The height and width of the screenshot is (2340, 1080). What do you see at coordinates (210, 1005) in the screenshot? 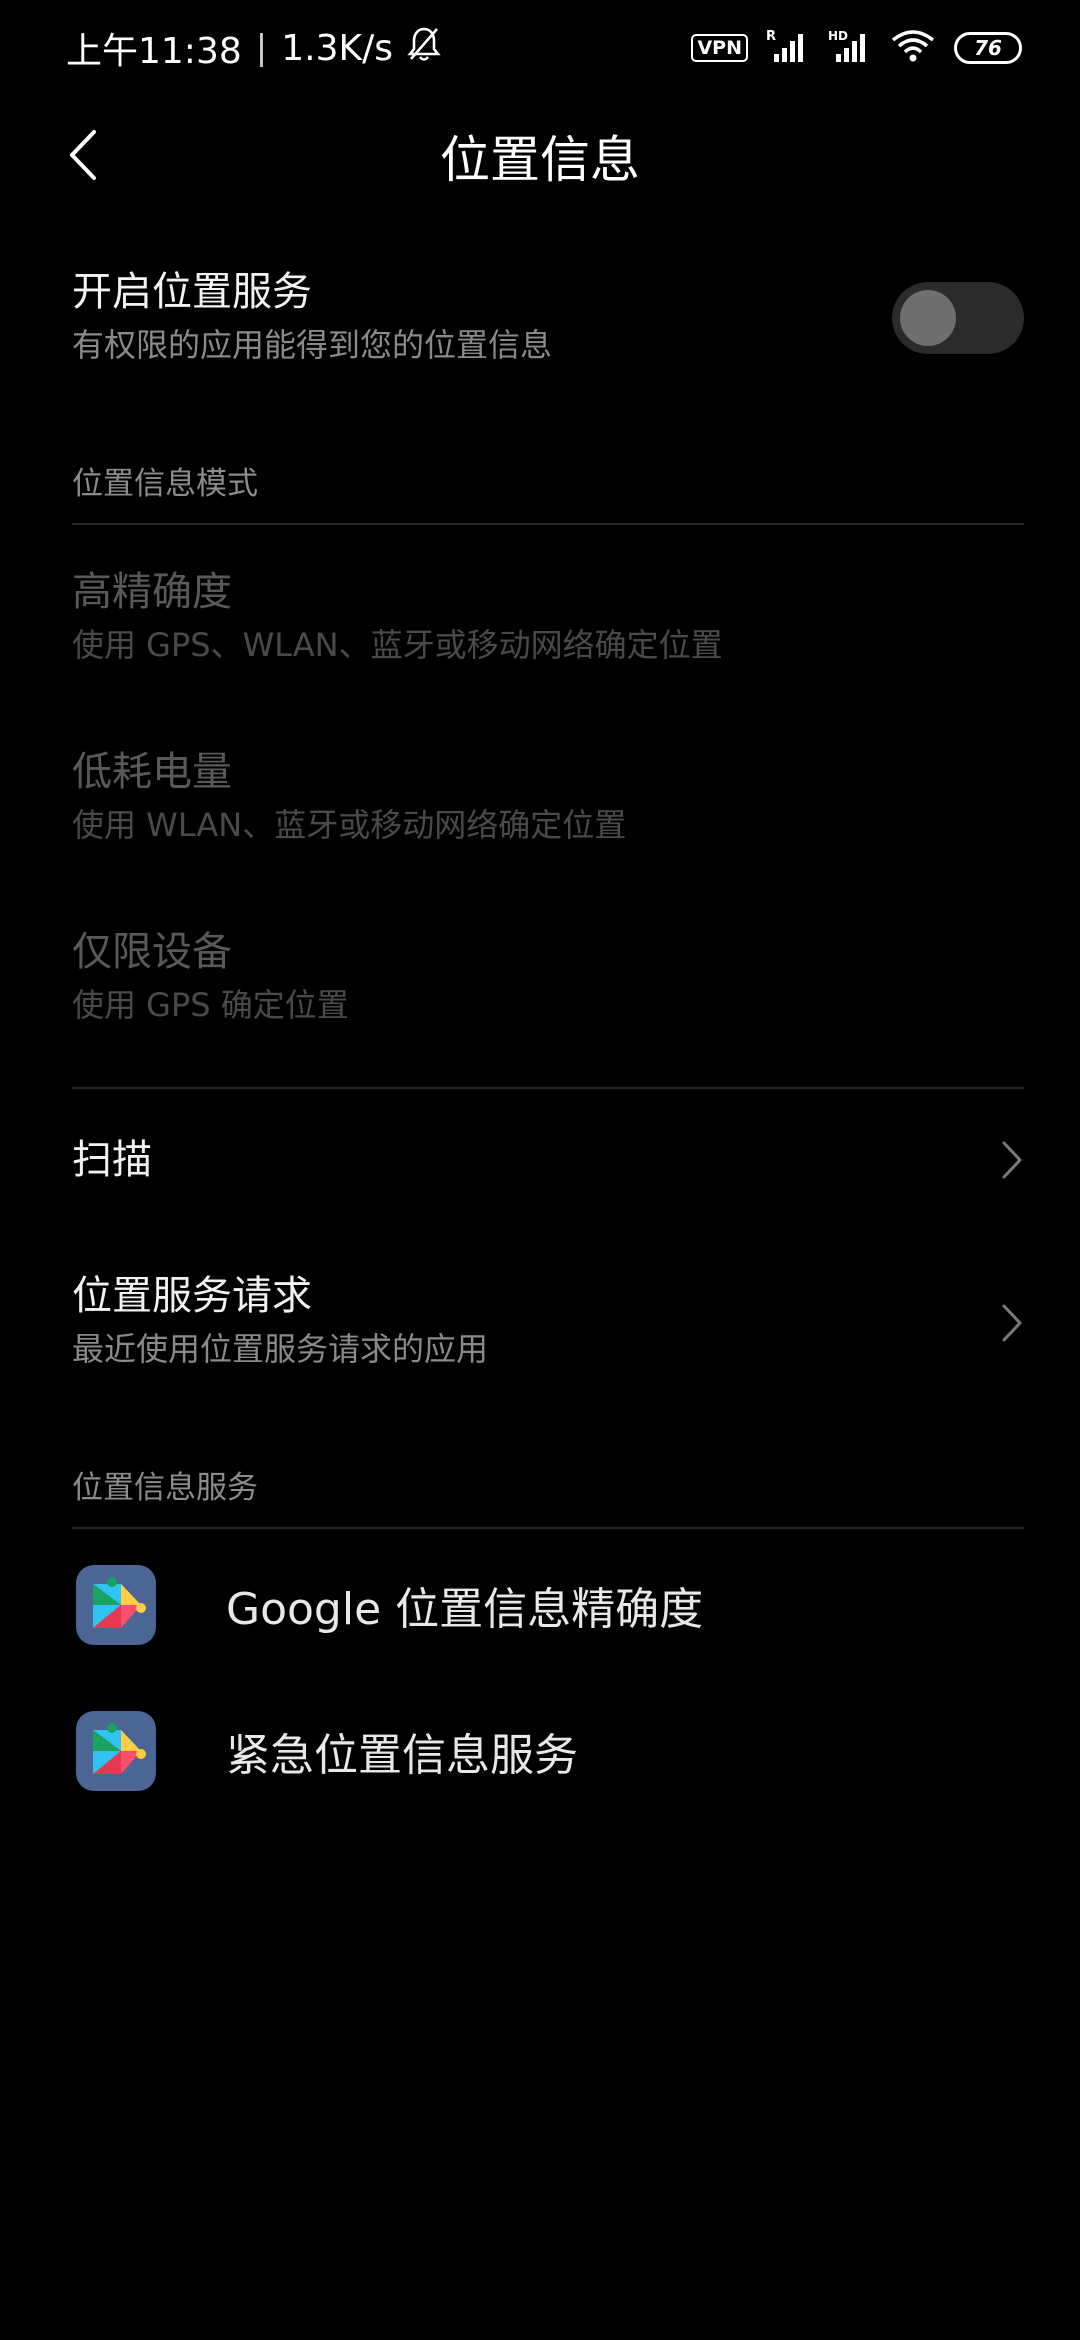
I see `mode-subtitle: 使用 GPS 确定位置` at bounding box center [210, 1005].